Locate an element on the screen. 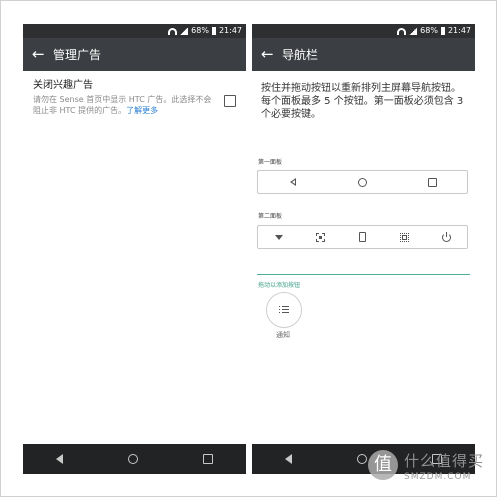  hide-nav-icon is located at coordinates (278, 237).